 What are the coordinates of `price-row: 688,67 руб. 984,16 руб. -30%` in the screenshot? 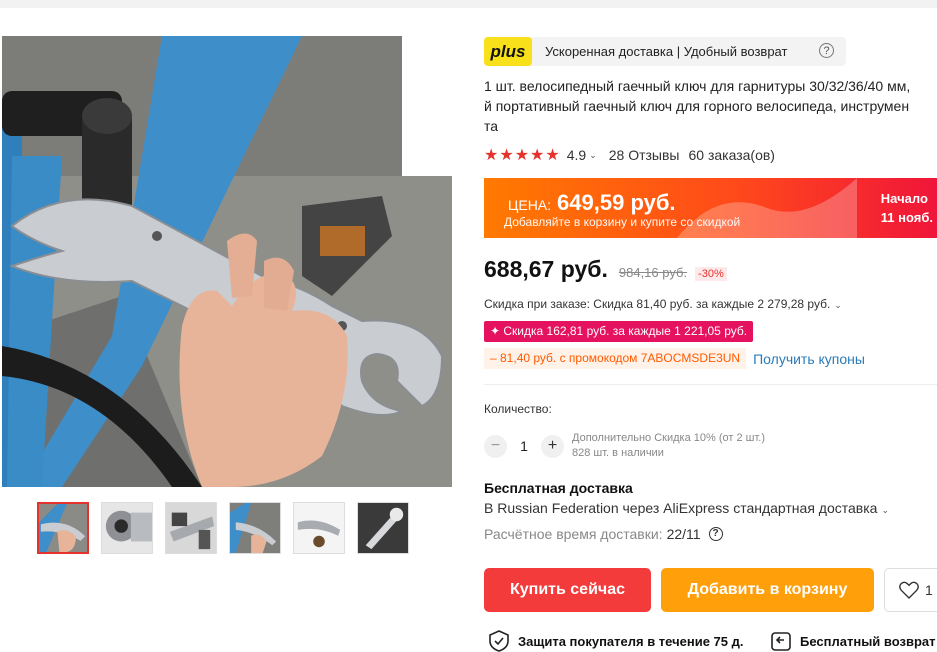 It's located at (605, 269).